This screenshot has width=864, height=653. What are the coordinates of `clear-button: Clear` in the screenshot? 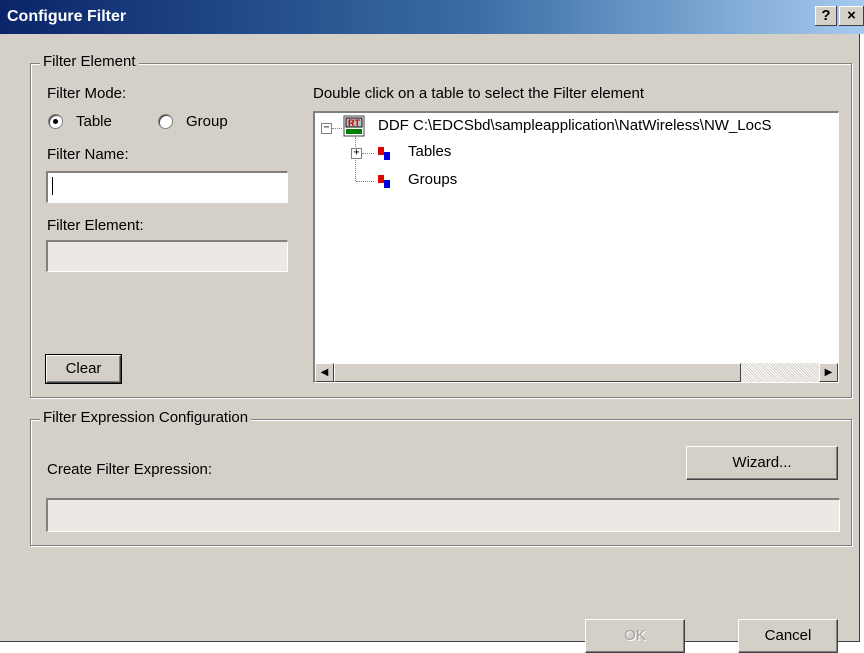 It's located at (83, 369).